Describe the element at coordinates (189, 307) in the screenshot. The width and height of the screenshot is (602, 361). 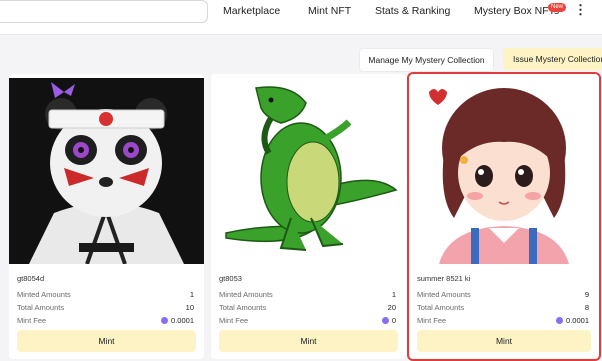
I see `total-value: 10` at that location.